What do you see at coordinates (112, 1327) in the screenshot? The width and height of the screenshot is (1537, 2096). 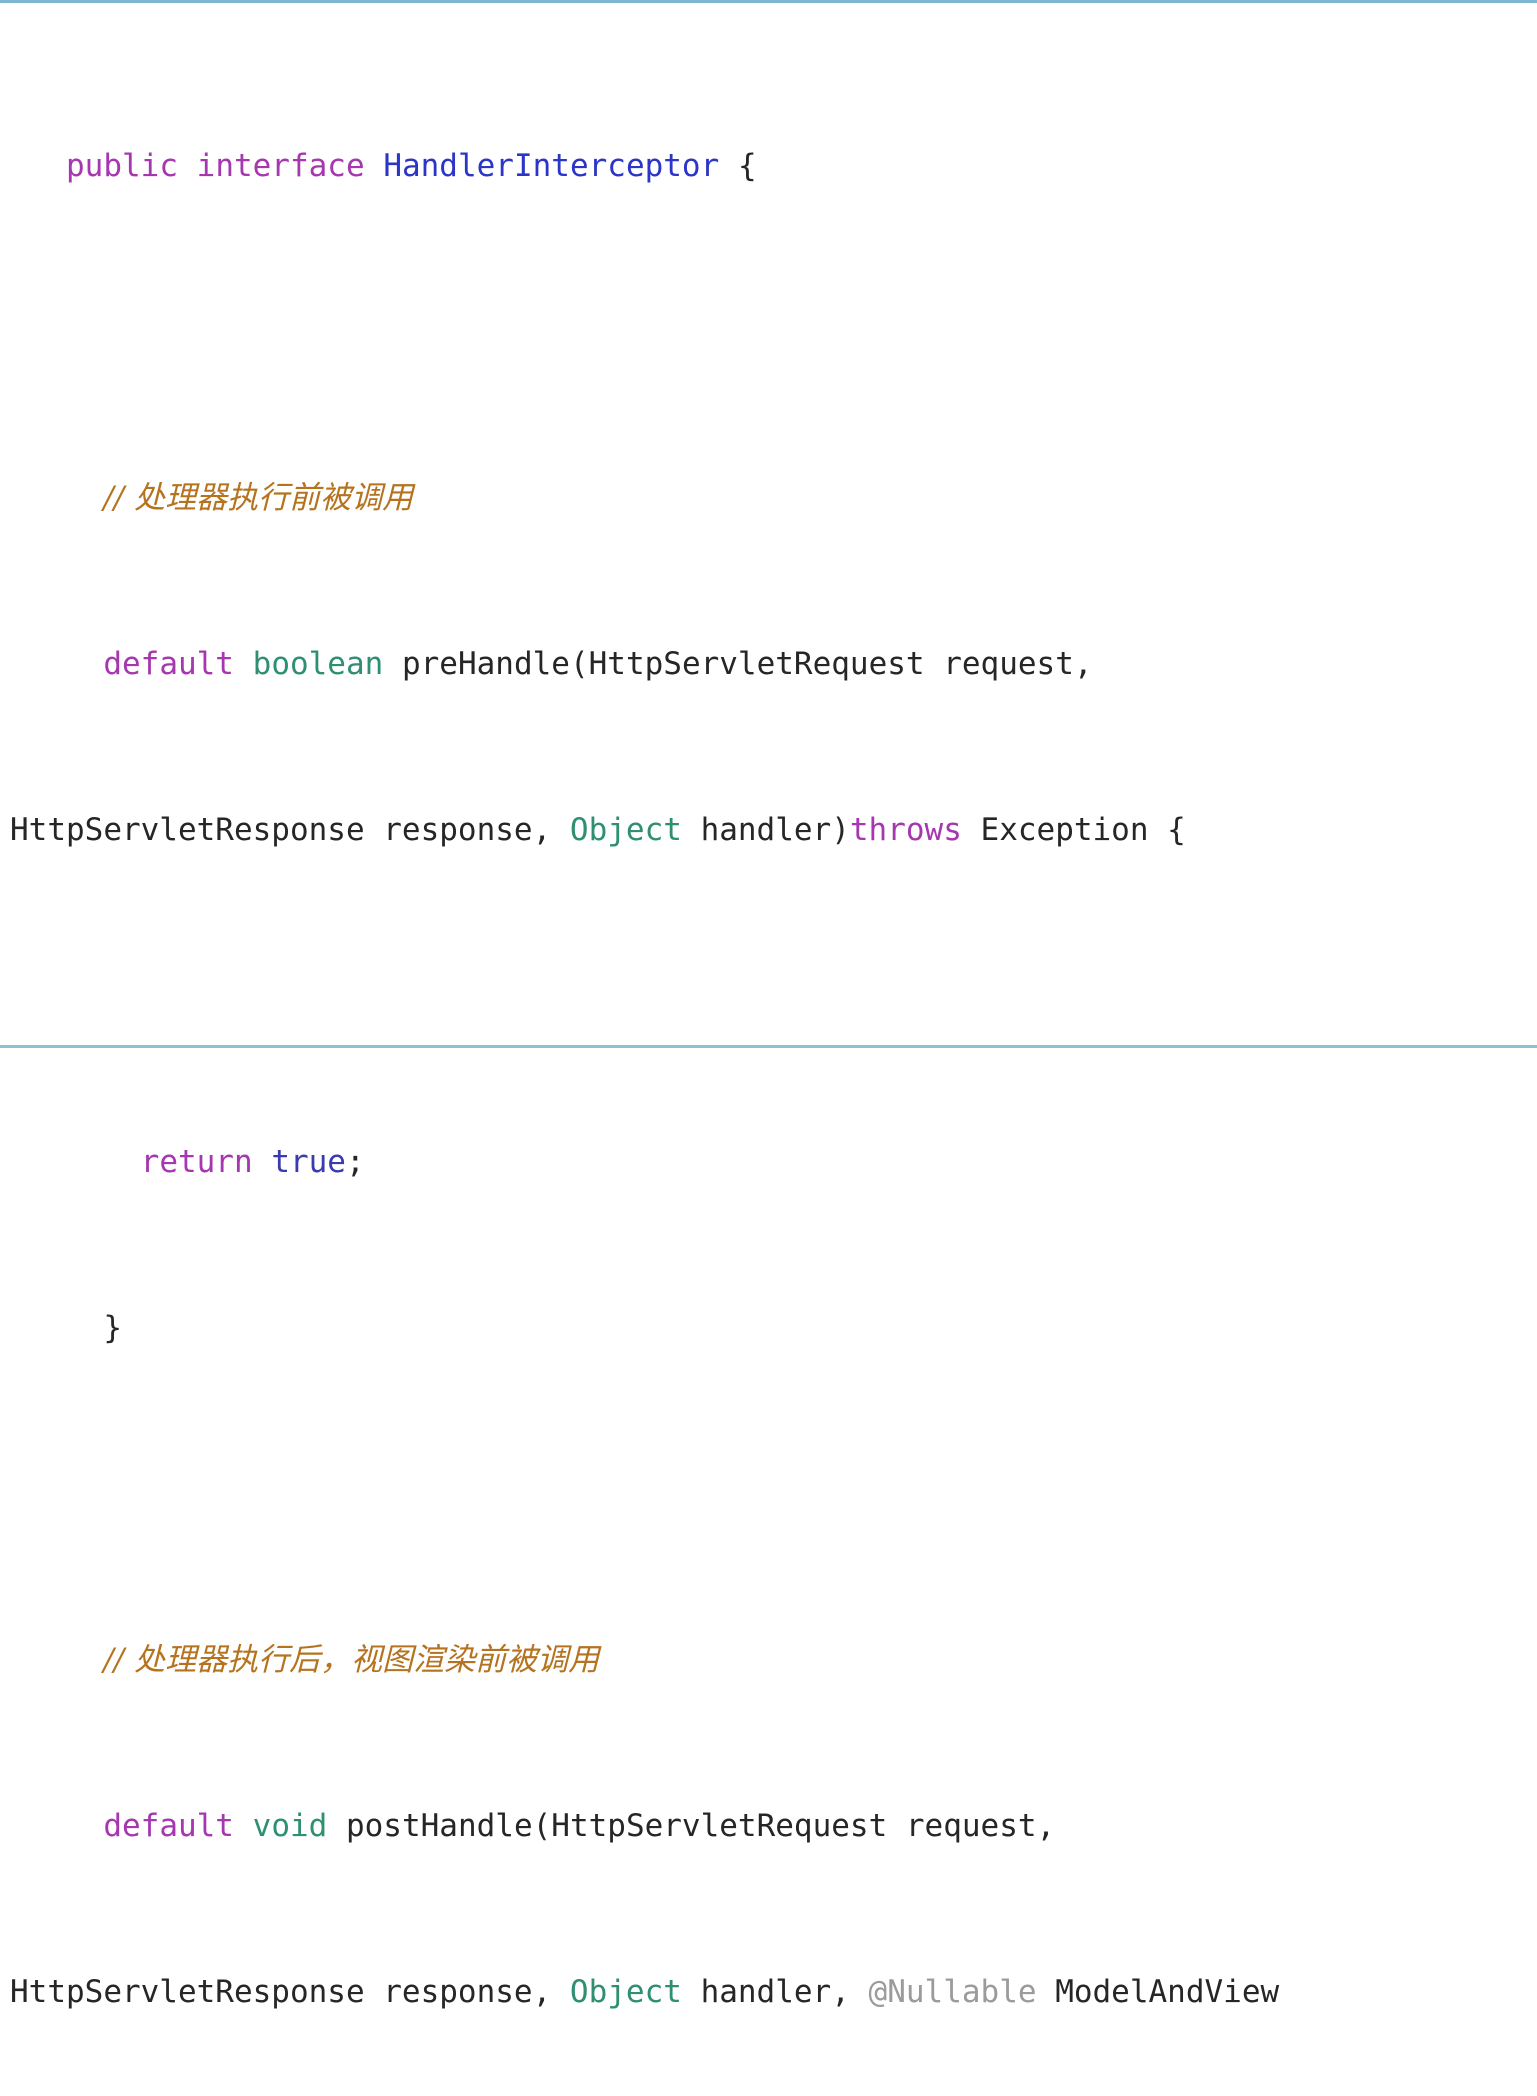 I see `close-brace-prehandle: }` at bounding box center [112, 1327].